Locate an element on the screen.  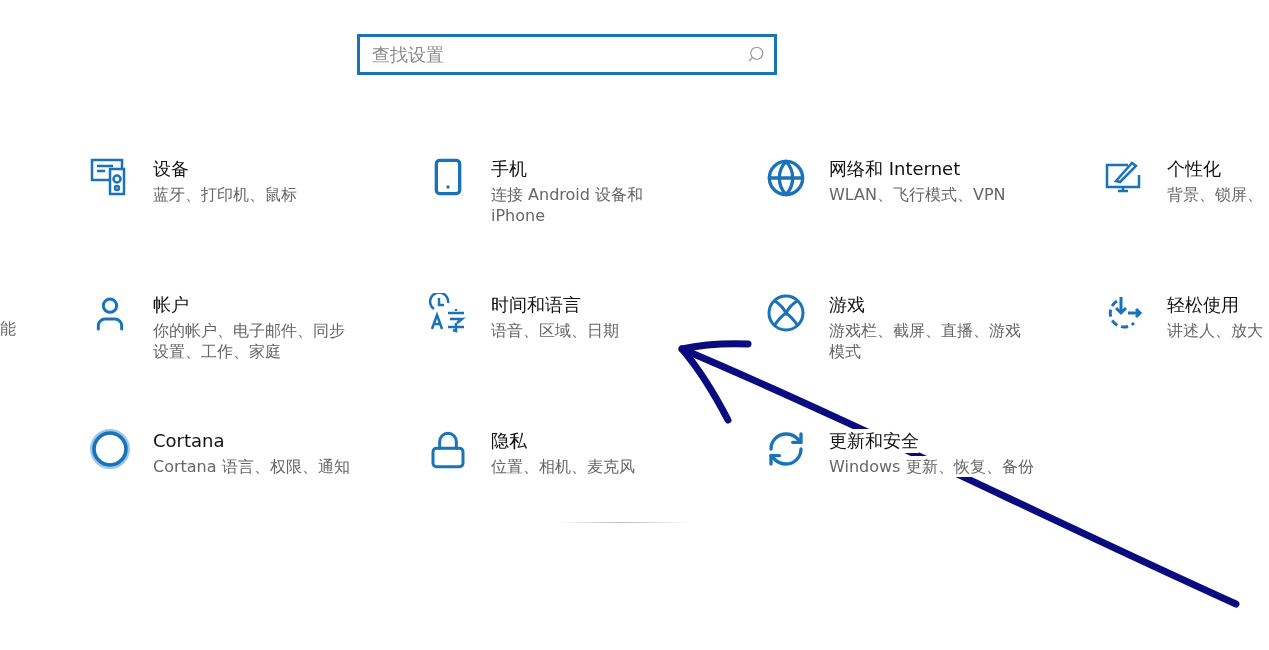
tile-title: 设备 is located at coordinates (171, 169).